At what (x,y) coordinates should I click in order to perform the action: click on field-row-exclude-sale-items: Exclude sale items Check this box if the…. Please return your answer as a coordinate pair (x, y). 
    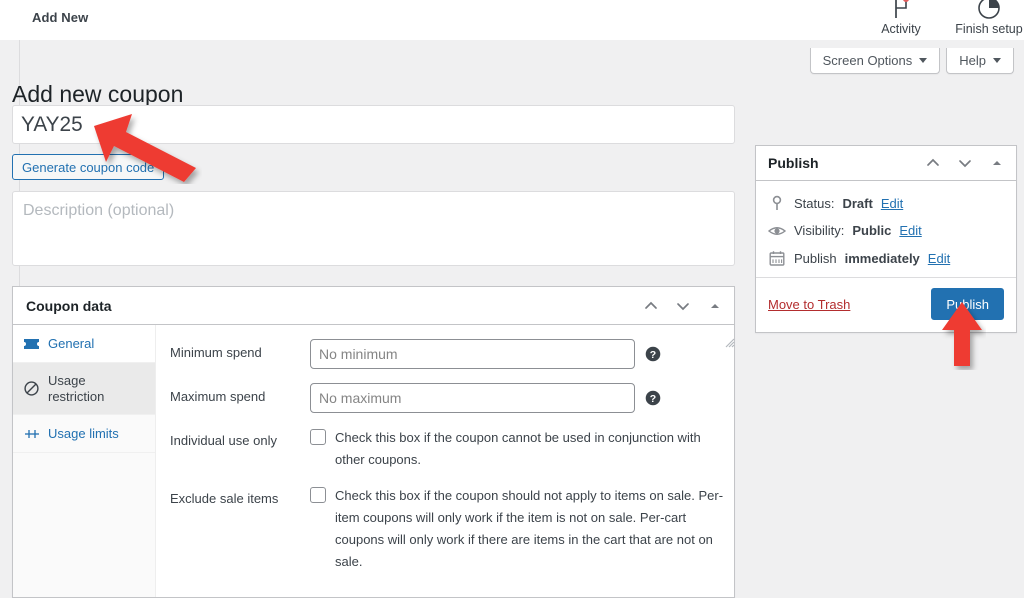
    Looking at the image, I should click on (447, 529).